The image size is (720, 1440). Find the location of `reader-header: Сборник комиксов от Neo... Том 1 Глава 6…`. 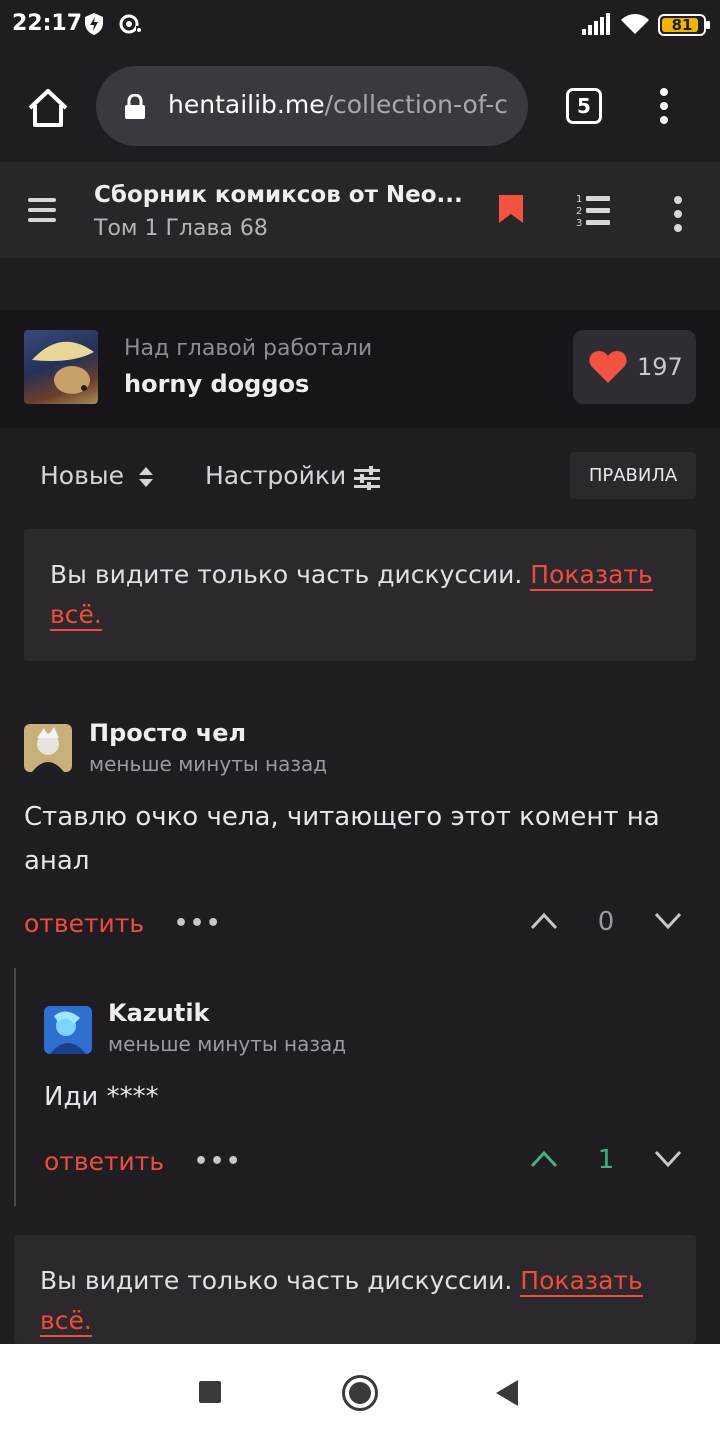

reader-header: Сборник комиксов от Neo... Том 1 Глава 6… is located at coordinates (360, 210).